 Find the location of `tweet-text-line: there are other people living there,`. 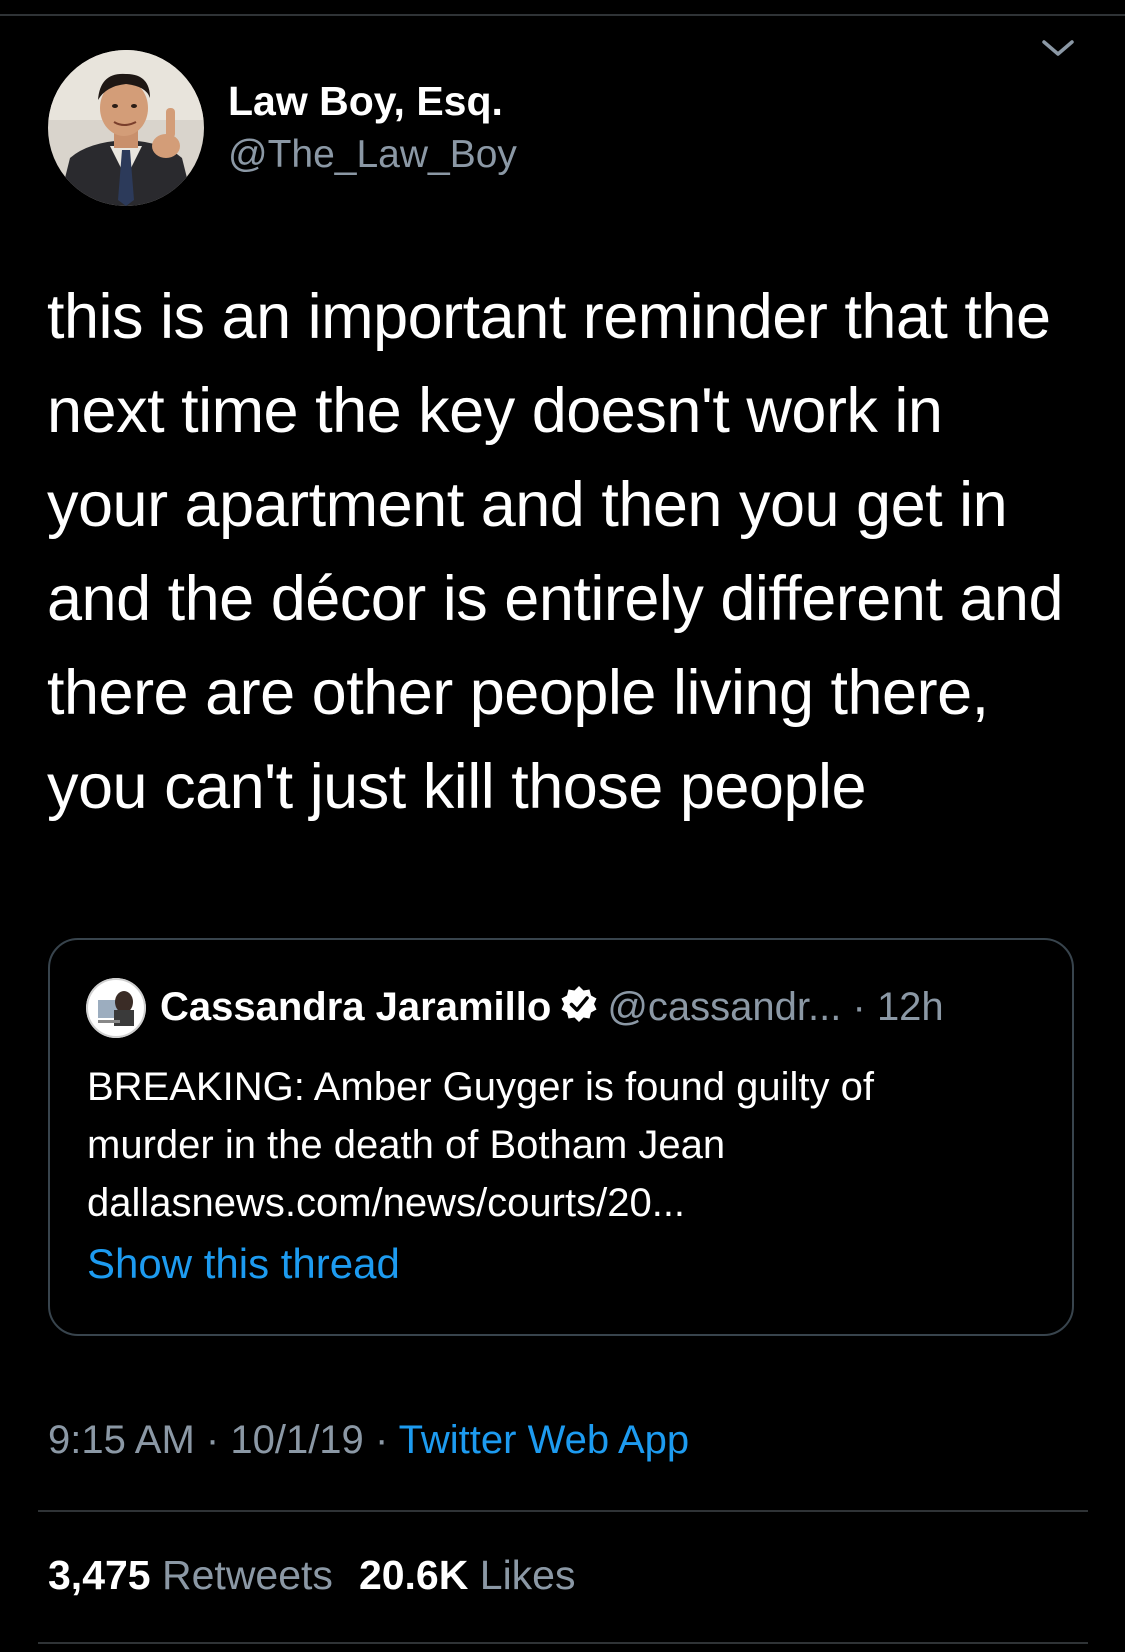

tweet-text-line: there are other people living there, is located at coordinates (518, 693).